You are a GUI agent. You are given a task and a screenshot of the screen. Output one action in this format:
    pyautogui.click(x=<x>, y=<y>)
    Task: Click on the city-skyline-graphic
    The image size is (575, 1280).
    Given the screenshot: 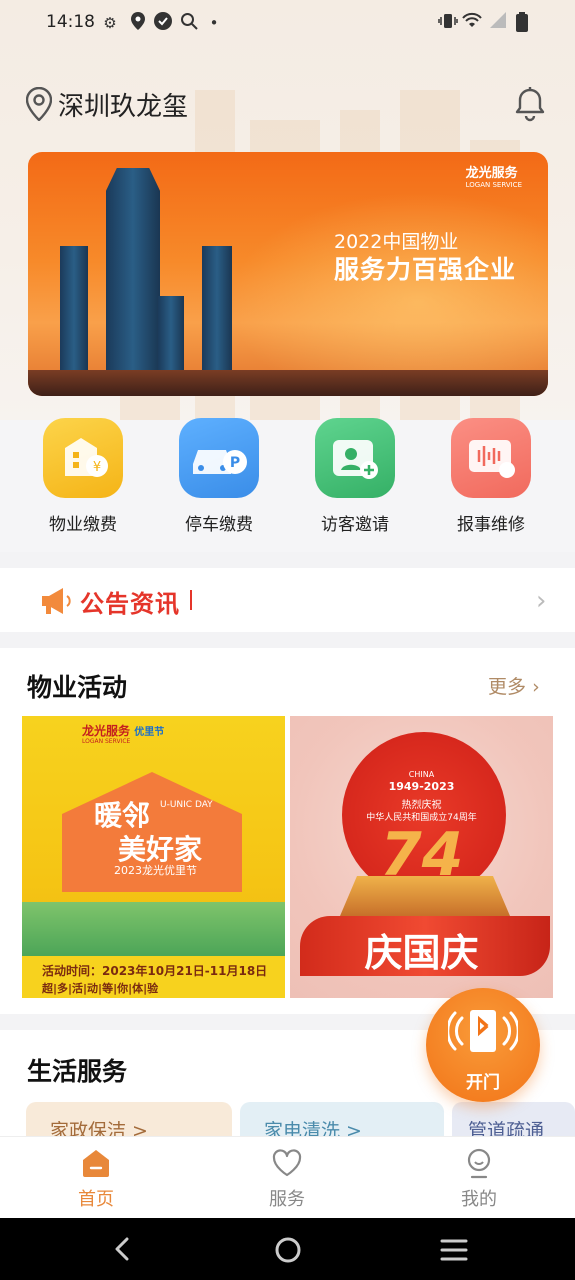 What is the action you would take?
    pyautogui.click(x=288, y=383)
    